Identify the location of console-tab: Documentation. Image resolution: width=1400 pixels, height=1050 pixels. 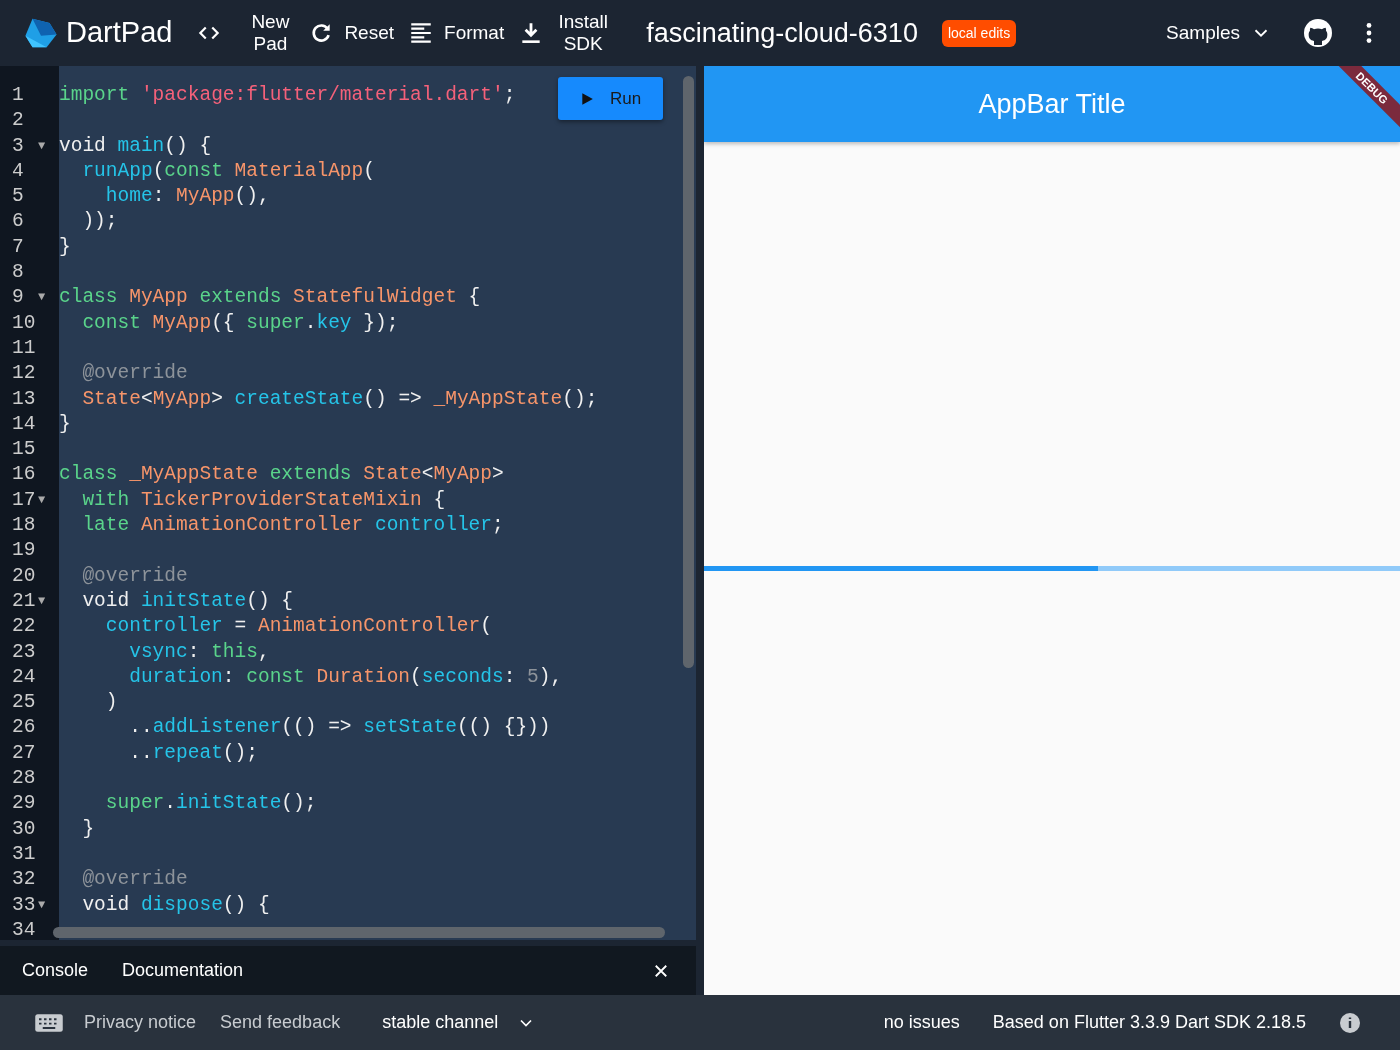
(183, 970).